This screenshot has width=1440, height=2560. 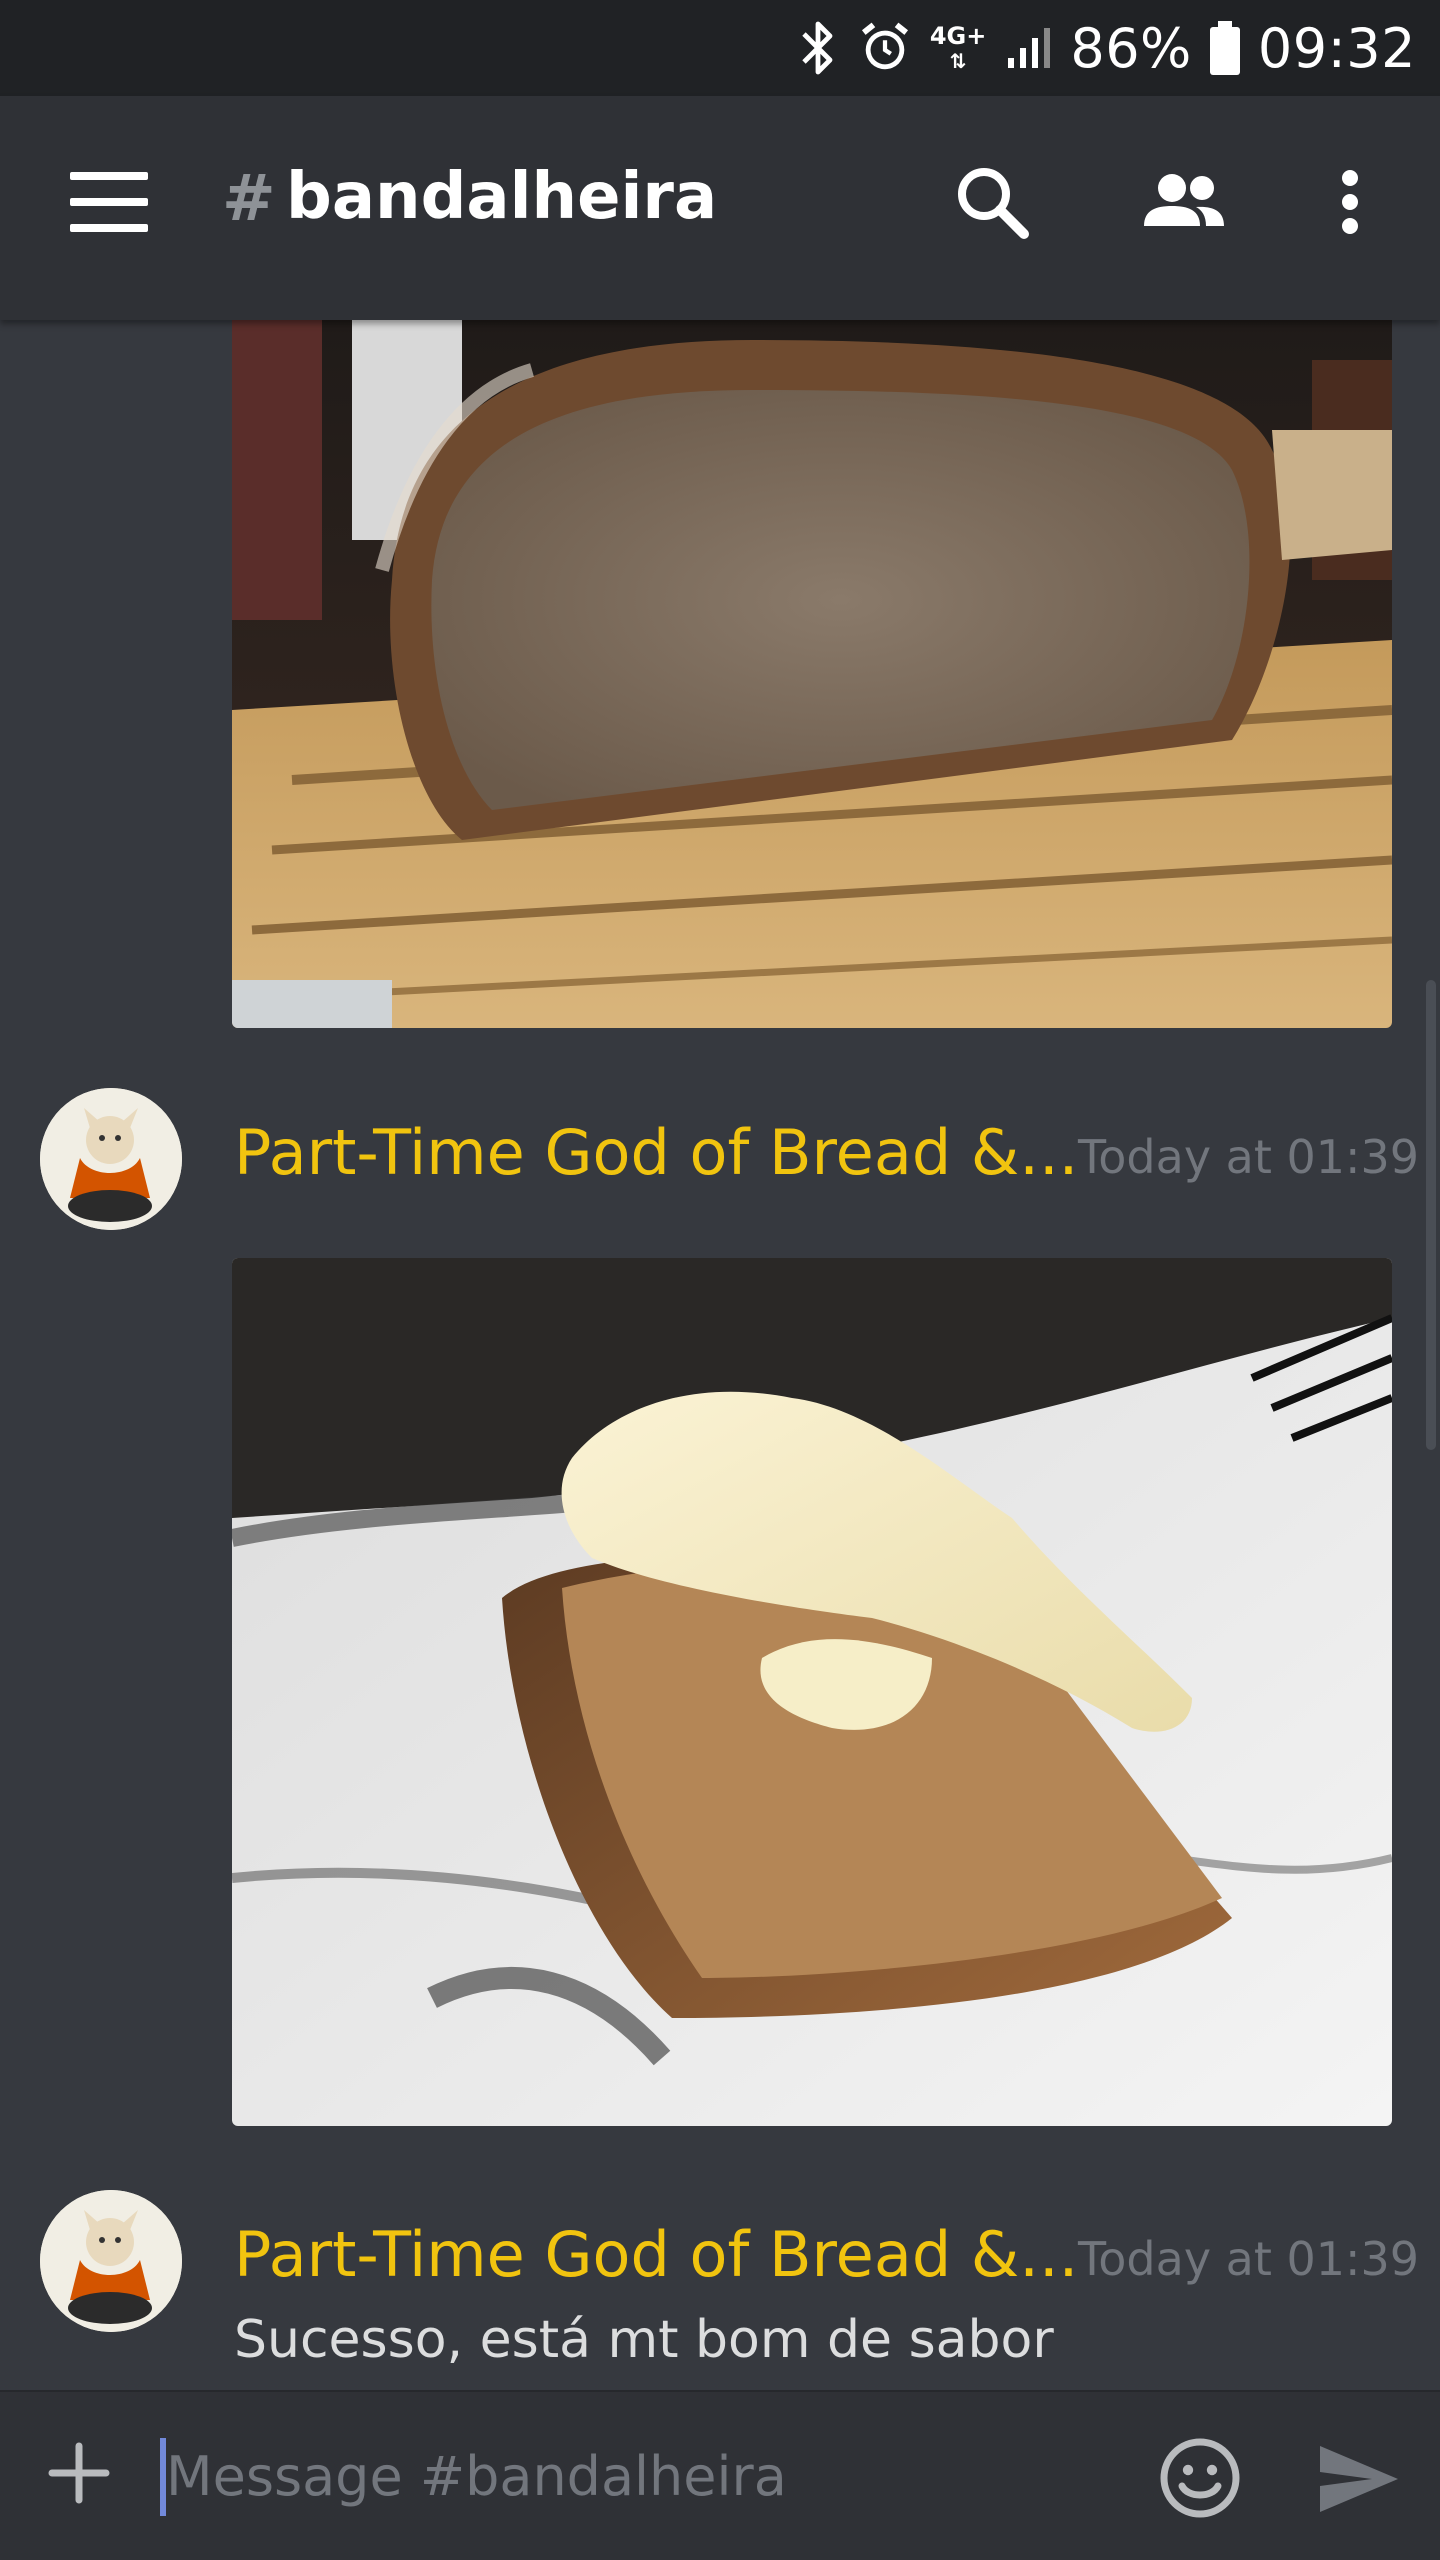 I want to click on bluetooth-icon, so click(x=818, y=48).